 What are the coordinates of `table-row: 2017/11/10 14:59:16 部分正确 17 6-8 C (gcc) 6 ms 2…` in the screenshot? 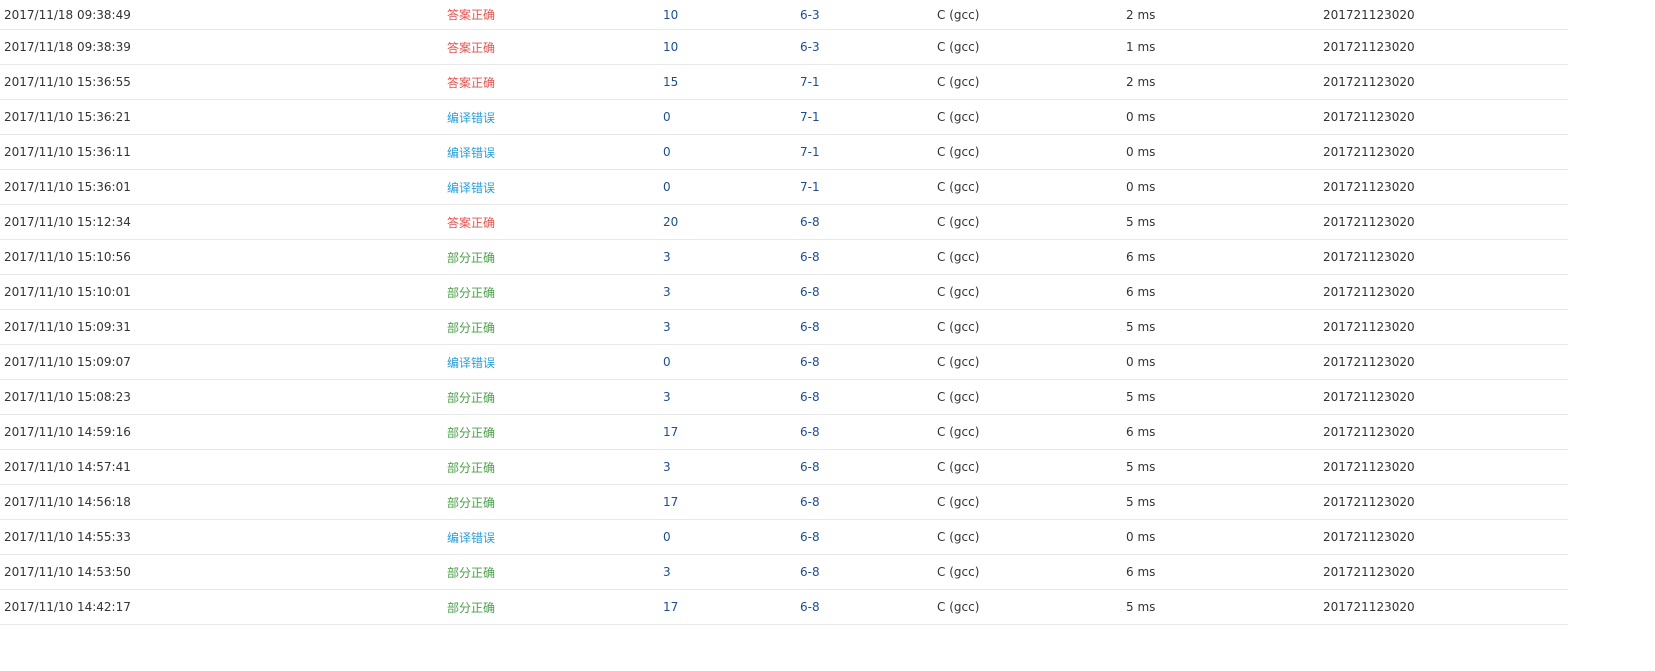 It's located at (784, 432).